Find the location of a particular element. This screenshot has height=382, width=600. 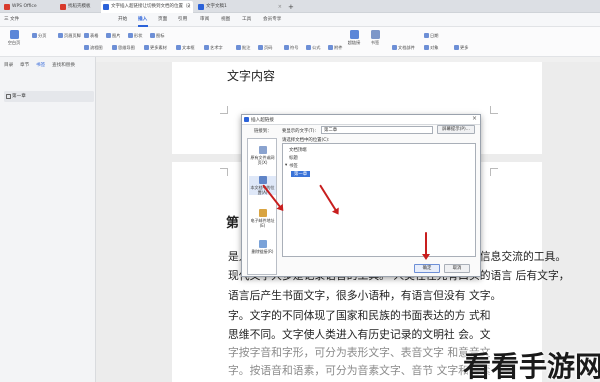

document-place-tree: 文档顶端 标题 ▾ 书签 第一章 is located at coordinates (379, 200).